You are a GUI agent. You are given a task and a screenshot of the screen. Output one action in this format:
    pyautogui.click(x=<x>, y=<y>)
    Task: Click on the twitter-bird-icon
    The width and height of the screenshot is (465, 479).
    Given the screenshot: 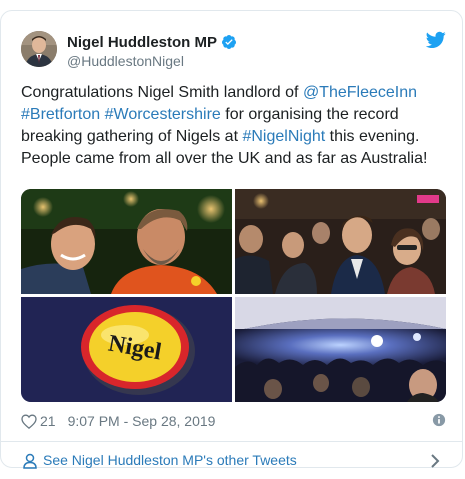 What is the action you would take?
    pyautogui.click(x=436, y=40)
    